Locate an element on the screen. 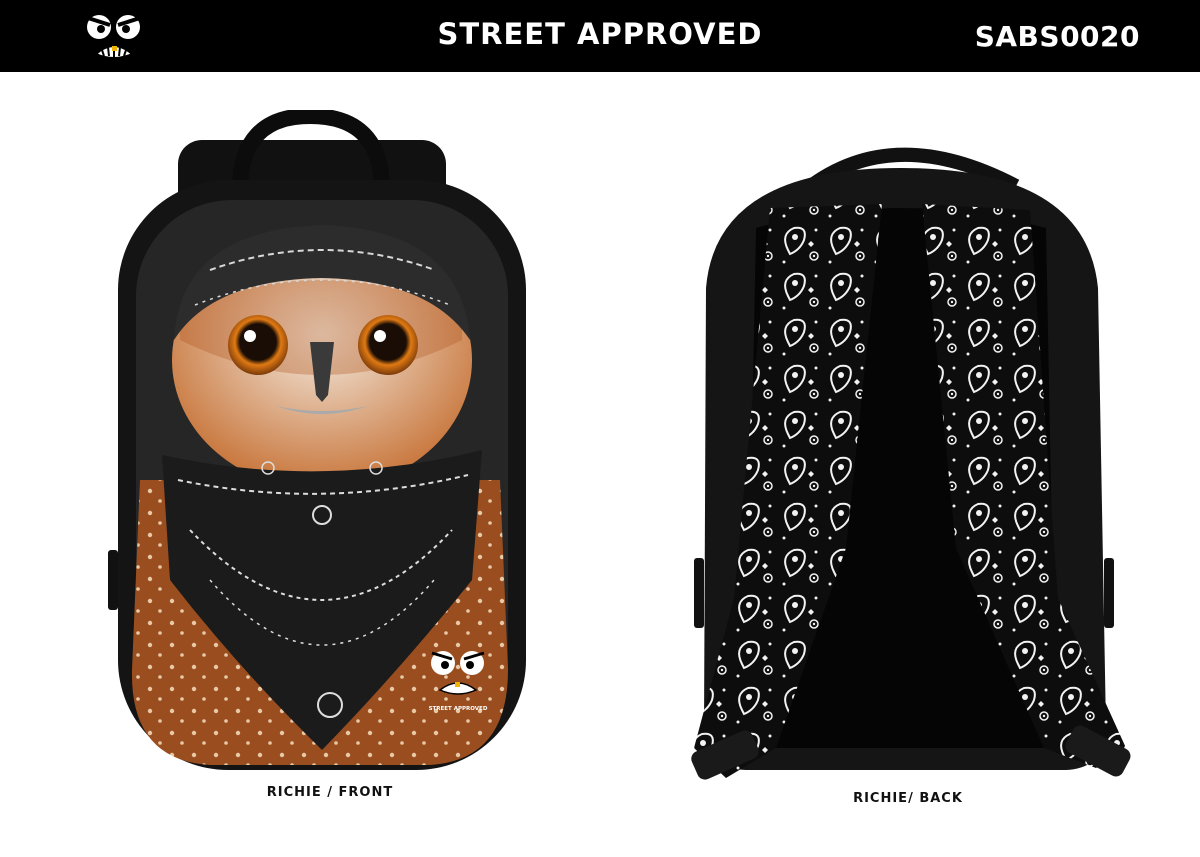  badge-text: STREET APPROVED is located at coordinates (458, 709).